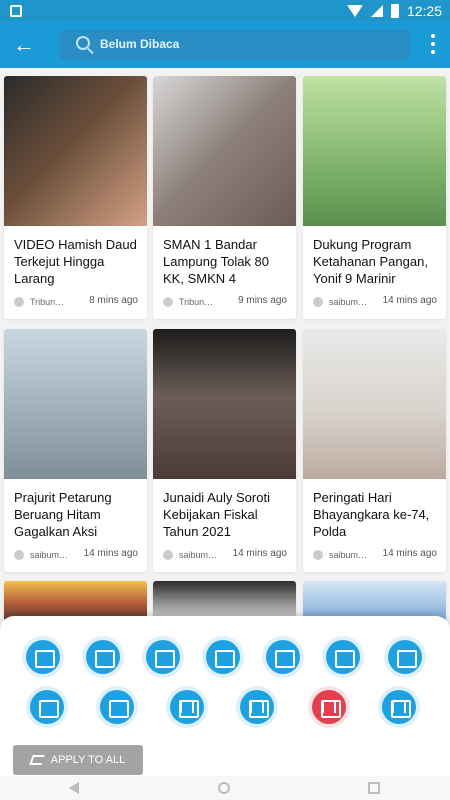  Describe the element at coordinates (371, 514) in the screenshot. I see `article-title: Peringati Hari Bhayangkara ke-74, Polda` at that location.